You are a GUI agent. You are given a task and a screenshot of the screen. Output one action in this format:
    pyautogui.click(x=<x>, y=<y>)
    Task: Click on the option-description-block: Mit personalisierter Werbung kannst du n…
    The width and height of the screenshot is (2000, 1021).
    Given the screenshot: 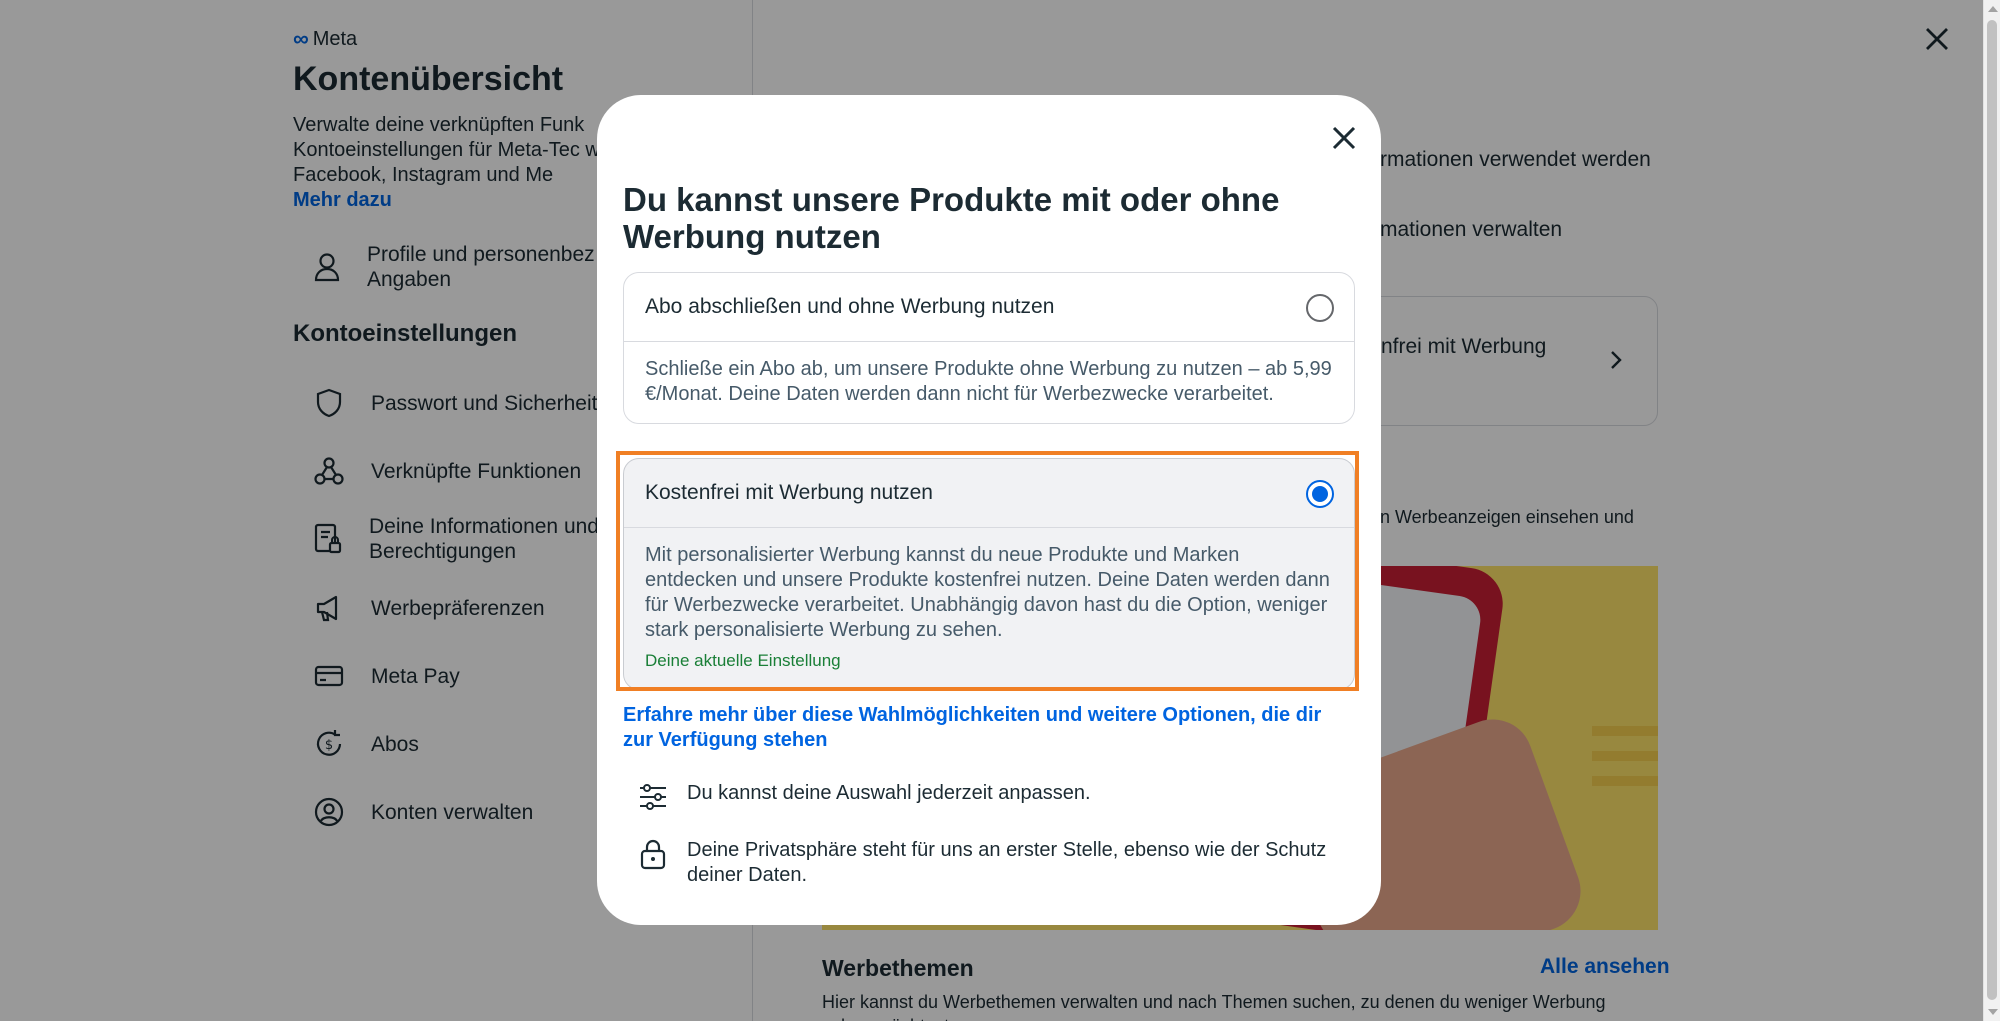 What is the action you would take?
    pyautogui.click(x=989, y=608)
    